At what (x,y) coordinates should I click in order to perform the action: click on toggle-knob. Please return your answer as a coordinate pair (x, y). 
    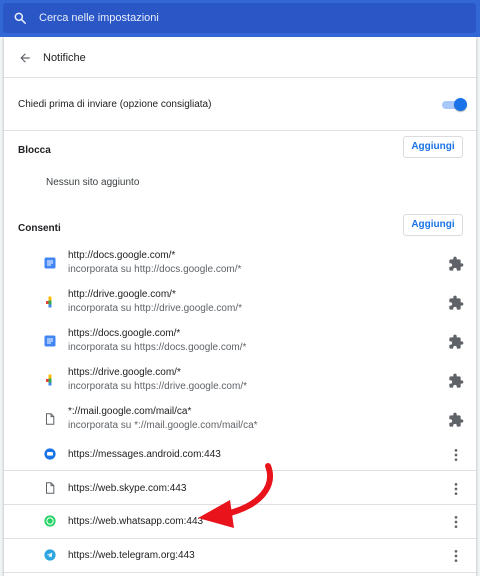
    Looking at the image, I should click on (460, 104).